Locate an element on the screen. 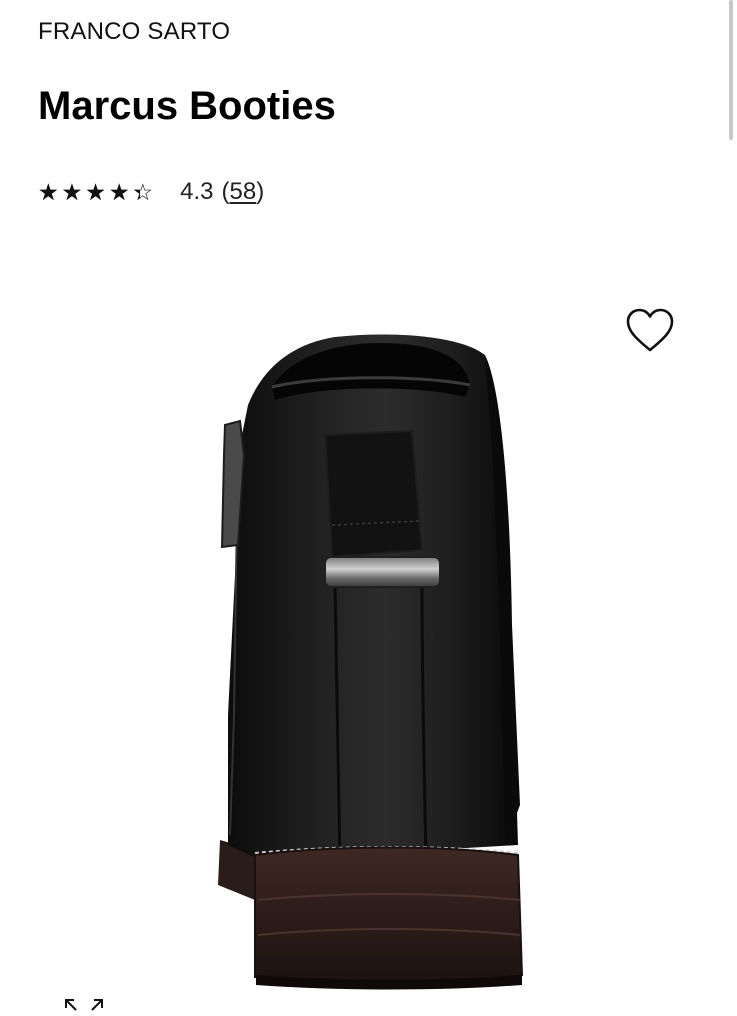 This screenshot has width=737, height=1016. heart-outline-icon is located at coordinates (650, 331).